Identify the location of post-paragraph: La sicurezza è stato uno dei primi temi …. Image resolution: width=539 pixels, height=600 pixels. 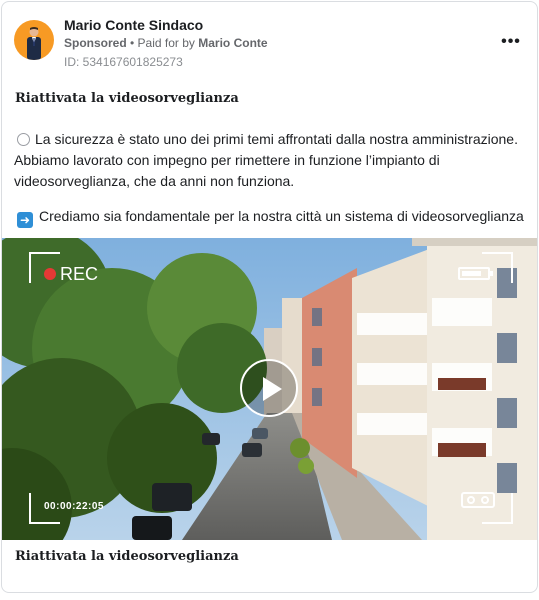
(272, 160).